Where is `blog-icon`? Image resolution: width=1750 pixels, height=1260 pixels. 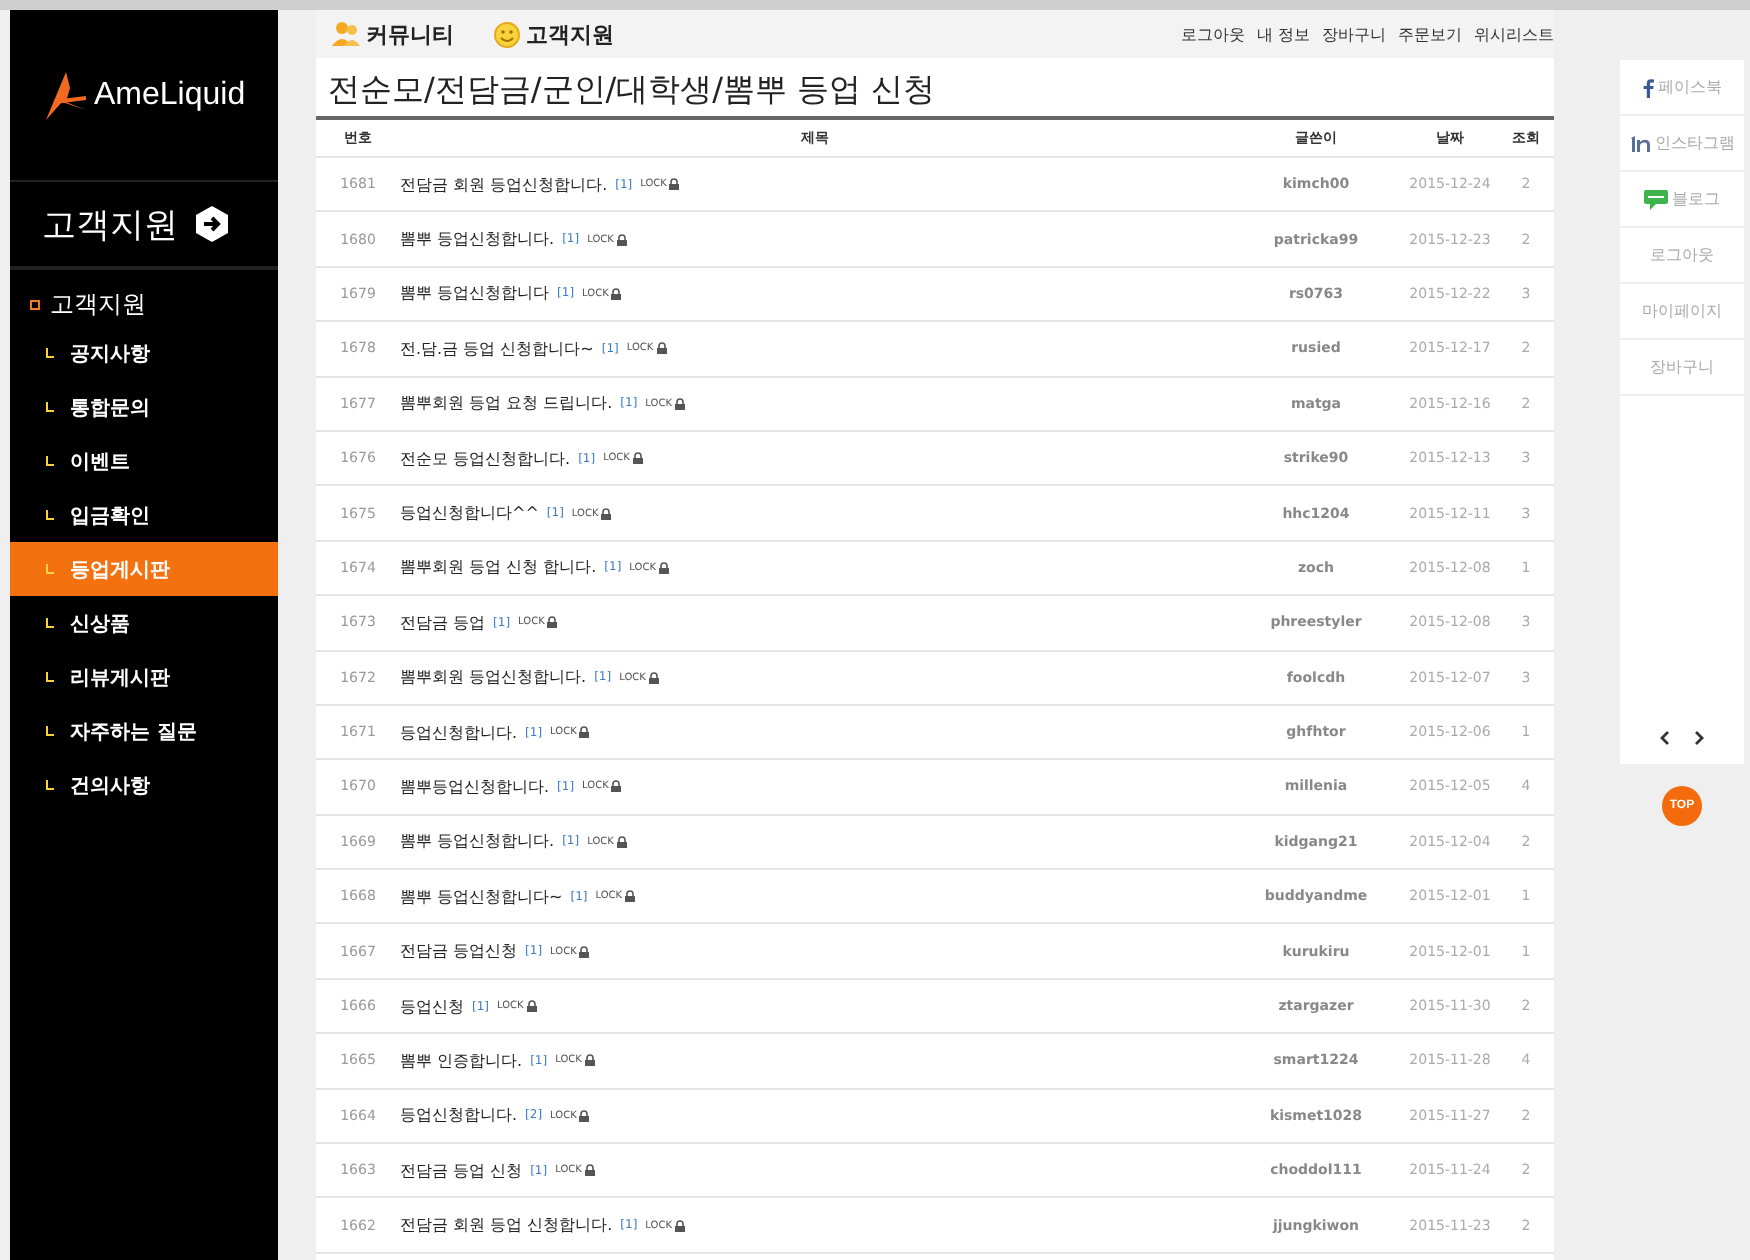
blog-icon is located at coordinates (1656, 199).